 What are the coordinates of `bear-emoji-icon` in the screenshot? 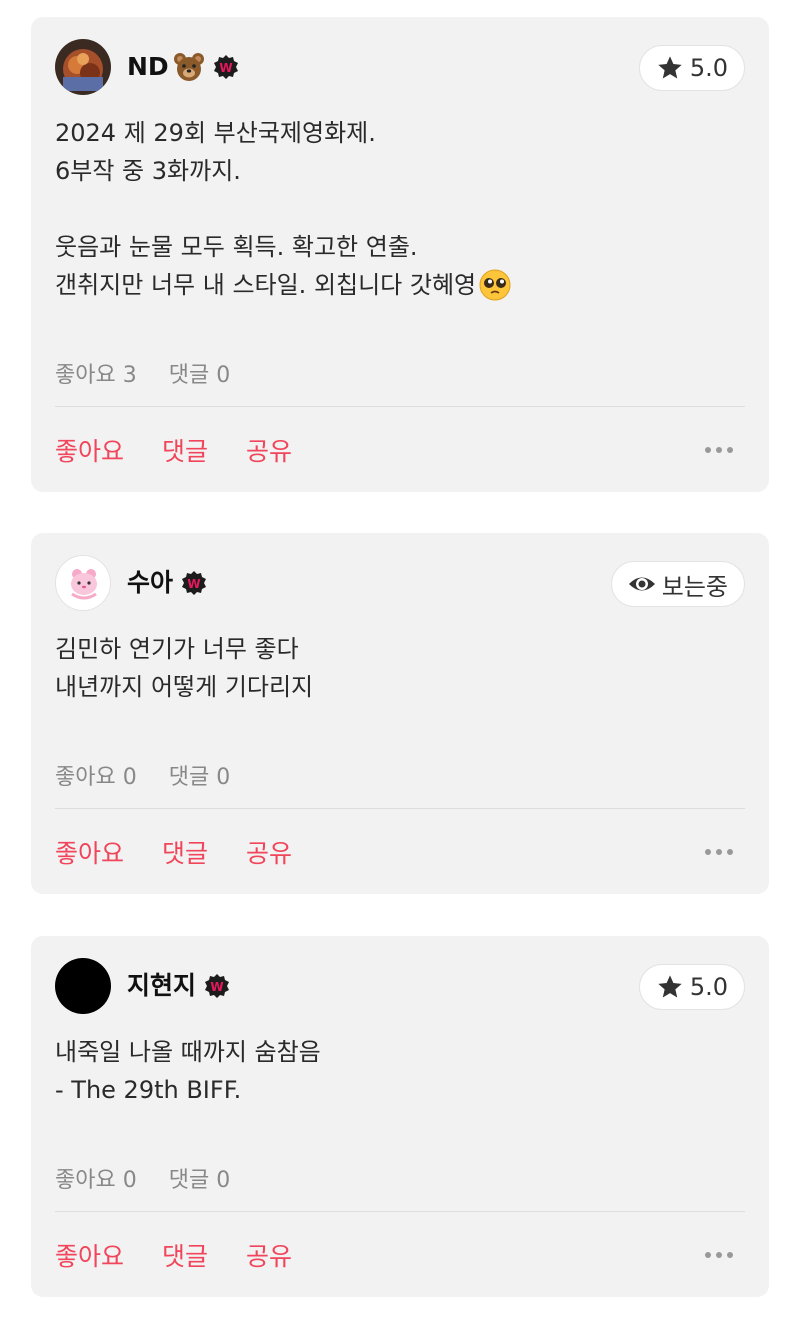 It's located at (189, 67).